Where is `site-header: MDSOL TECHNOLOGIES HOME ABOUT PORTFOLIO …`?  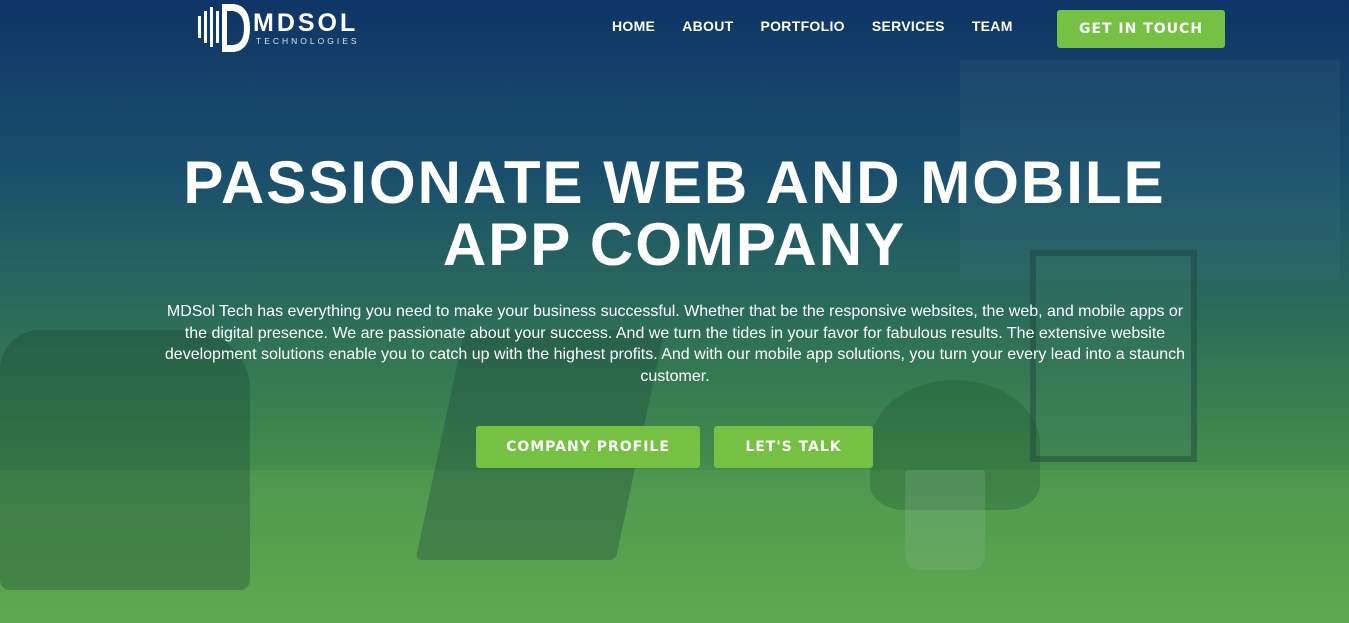
site-header: MDSOL TECHNOLOGIES HOME ABOUT PORTFOLIO … is located at coordinates (674, 28).